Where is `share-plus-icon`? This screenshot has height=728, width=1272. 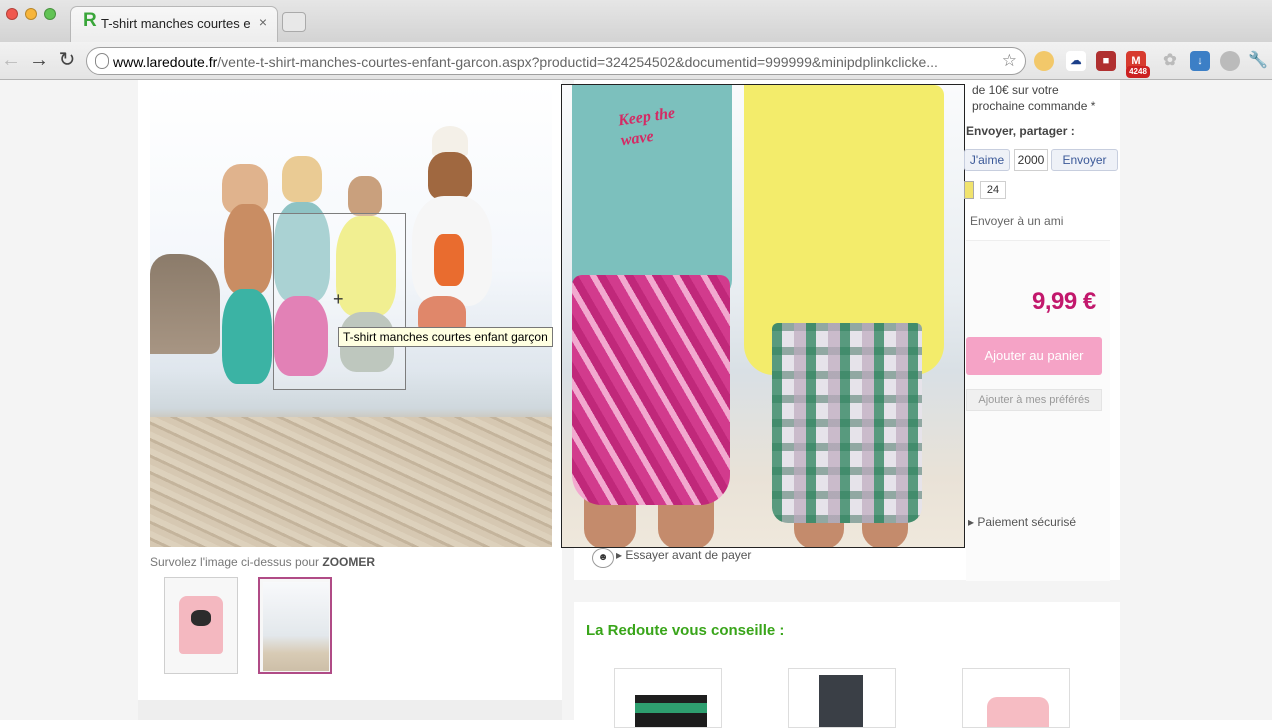
share-plus-icon is located at coordinates (969, 190).